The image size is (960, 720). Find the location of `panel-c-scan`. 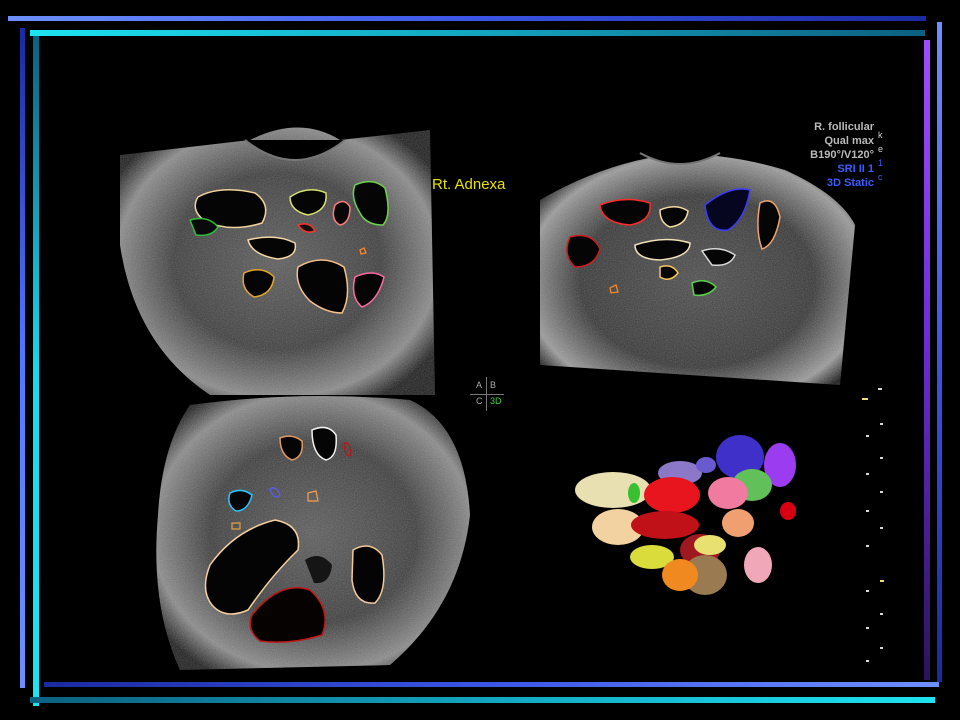

panel-c-scan is located at coordinates (313, 533).